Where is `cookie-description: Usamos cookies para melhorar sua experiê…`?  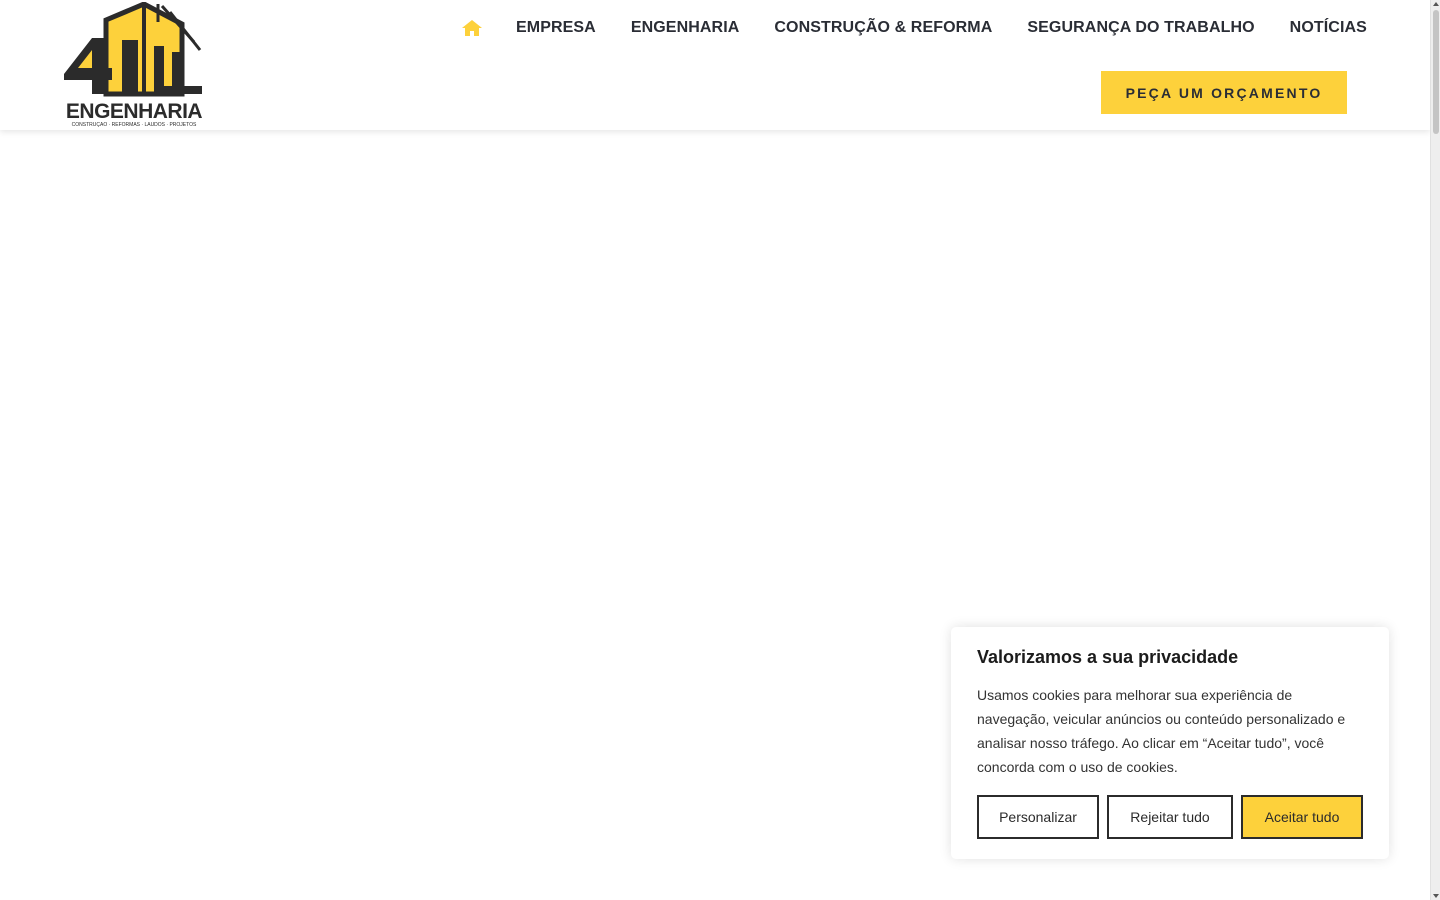
cookie-description: Usamos cookies para melhorar sua experiê… is located at coordinates (1161, 731).